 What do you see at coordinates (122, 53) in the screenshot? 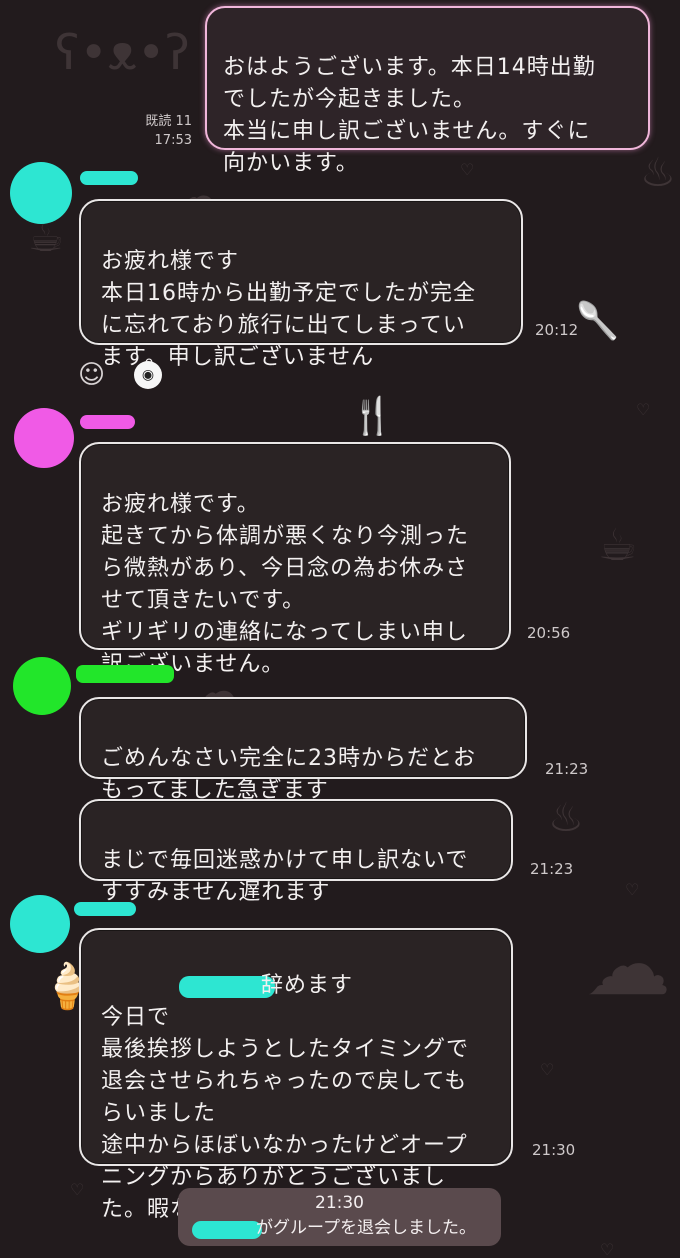
I see `decor-bear-icon: ʕ•ᴥ•ʔ` at bounding box center [122, 53].